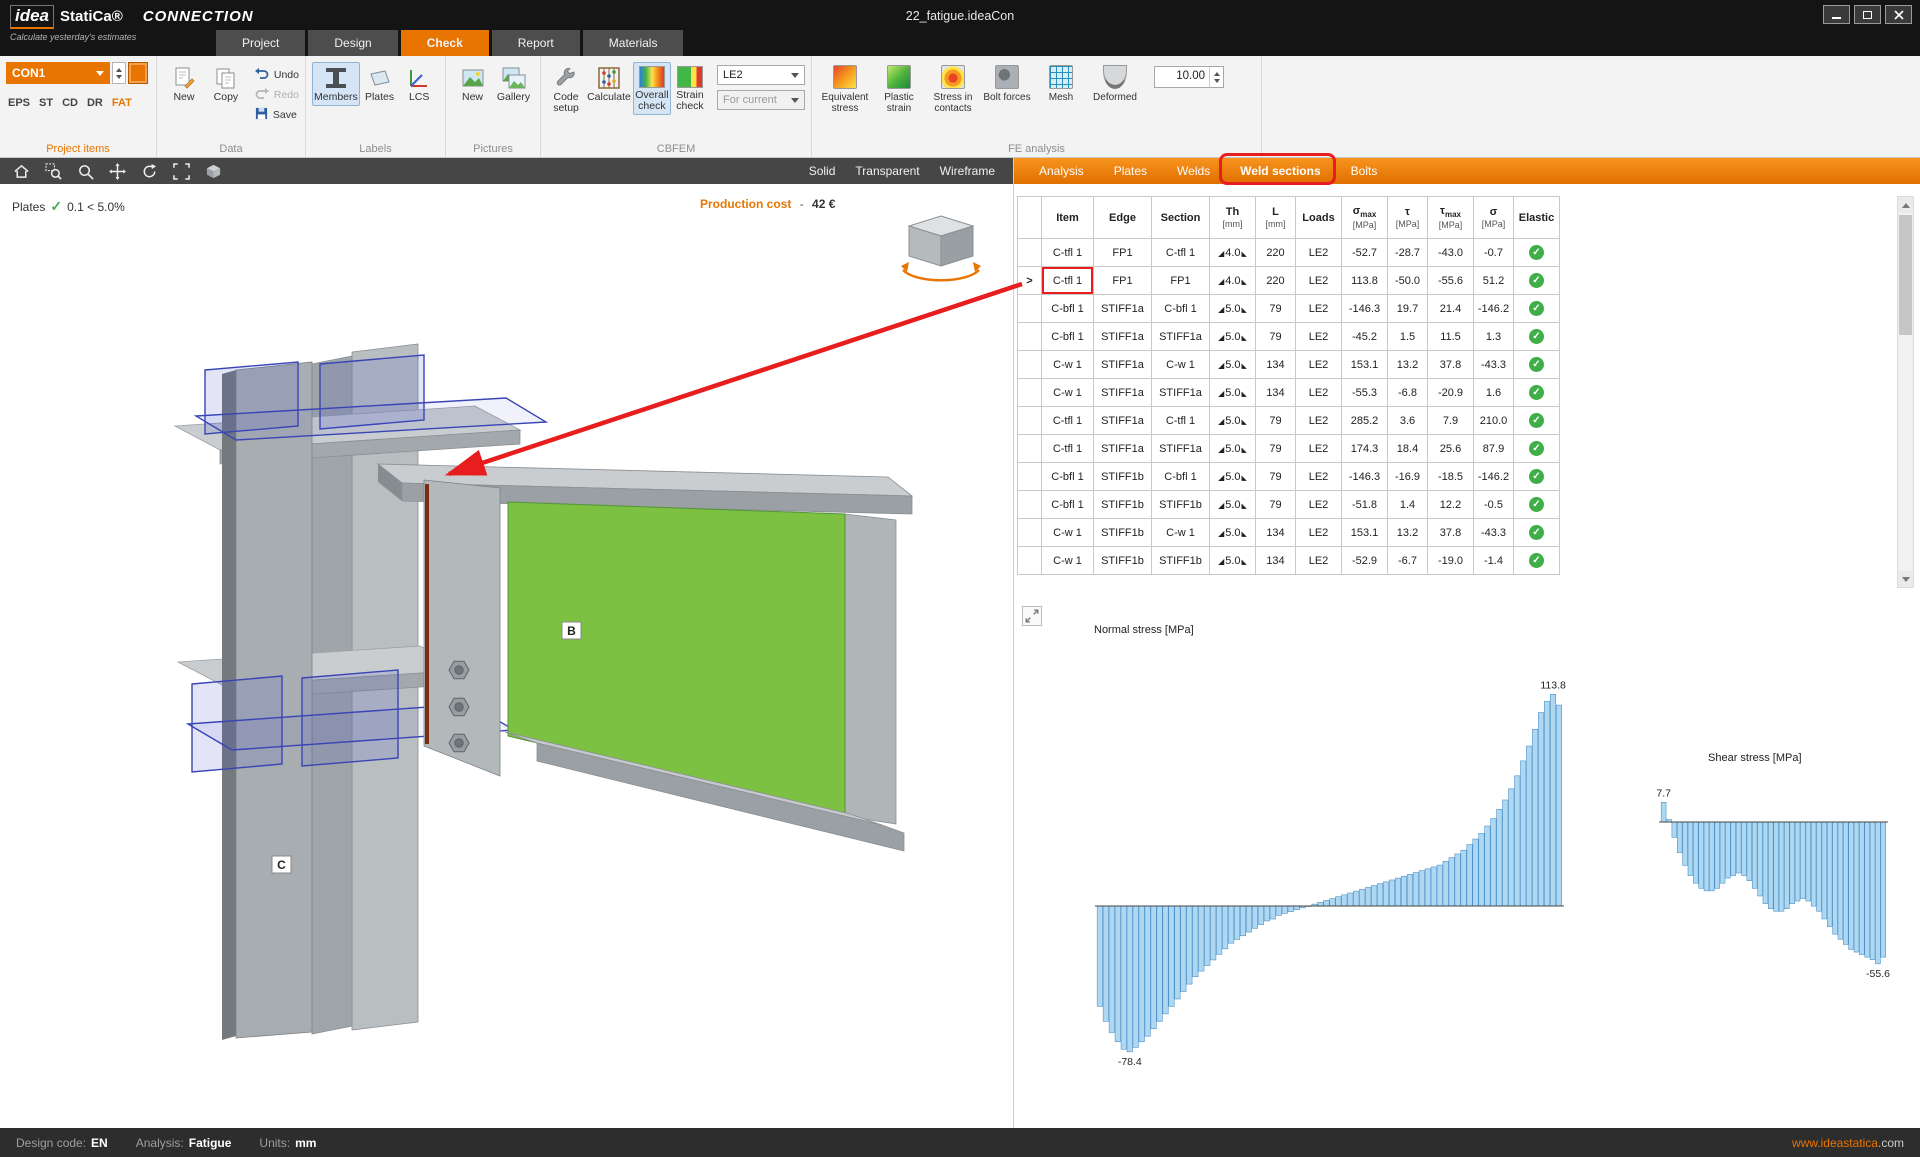 The image size is (1920, 1157). Describe the element at coordinates (941, 248) in the screenshot. I see `navigation-cube` at that location.